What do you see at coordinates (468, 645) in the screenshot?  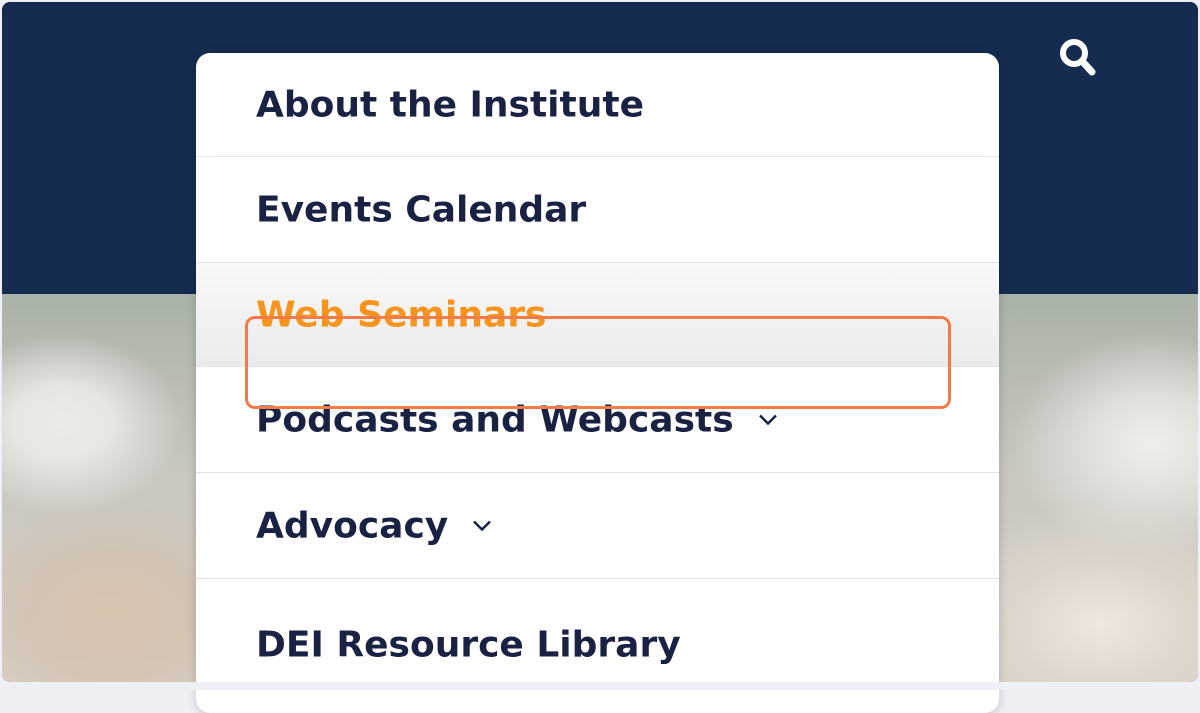 I see `menu-item-label: DEI Resource Library` at bounding box center [468, 645].